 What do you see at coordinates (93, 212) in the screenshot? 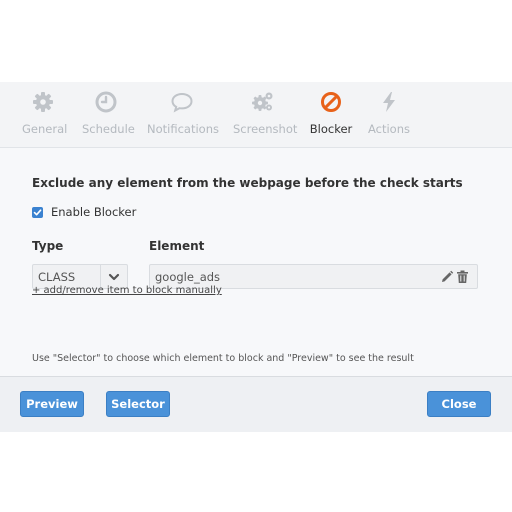
I see `enable-blocker-label: Enable Blocker` at bounding box center [93, 212].